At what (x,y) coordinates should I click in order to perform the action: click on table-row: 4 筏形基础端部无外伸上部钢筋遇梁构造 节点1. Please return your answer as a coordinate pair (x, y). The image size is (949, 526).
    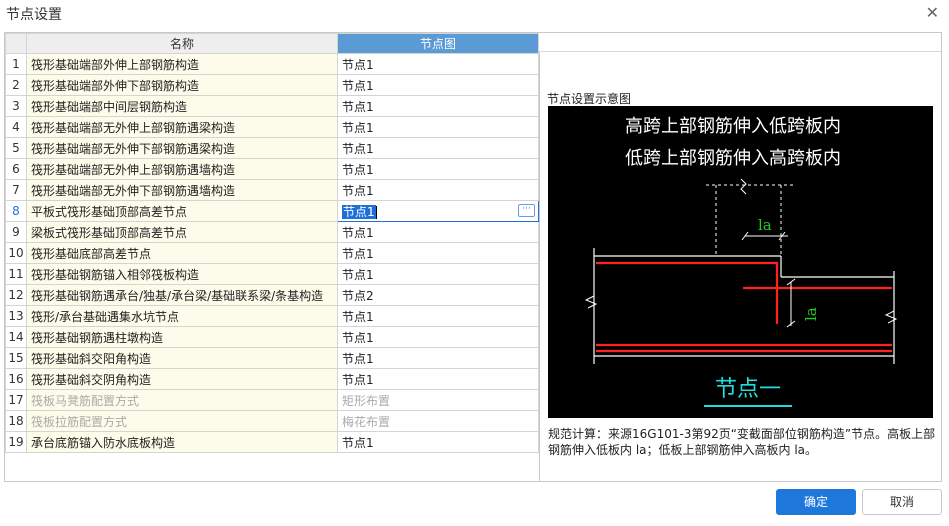
    Looking at the image, I should click on (272, 127).